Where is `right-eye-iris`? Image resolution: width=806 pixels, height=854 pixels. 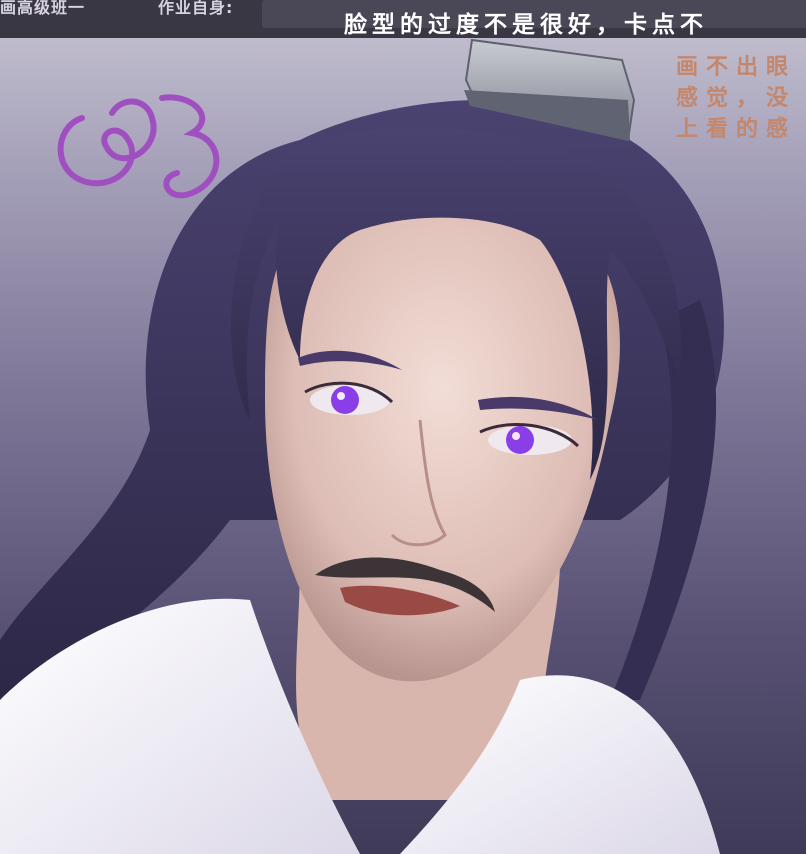 right-eye-iris is located at coordinates (520, 440).